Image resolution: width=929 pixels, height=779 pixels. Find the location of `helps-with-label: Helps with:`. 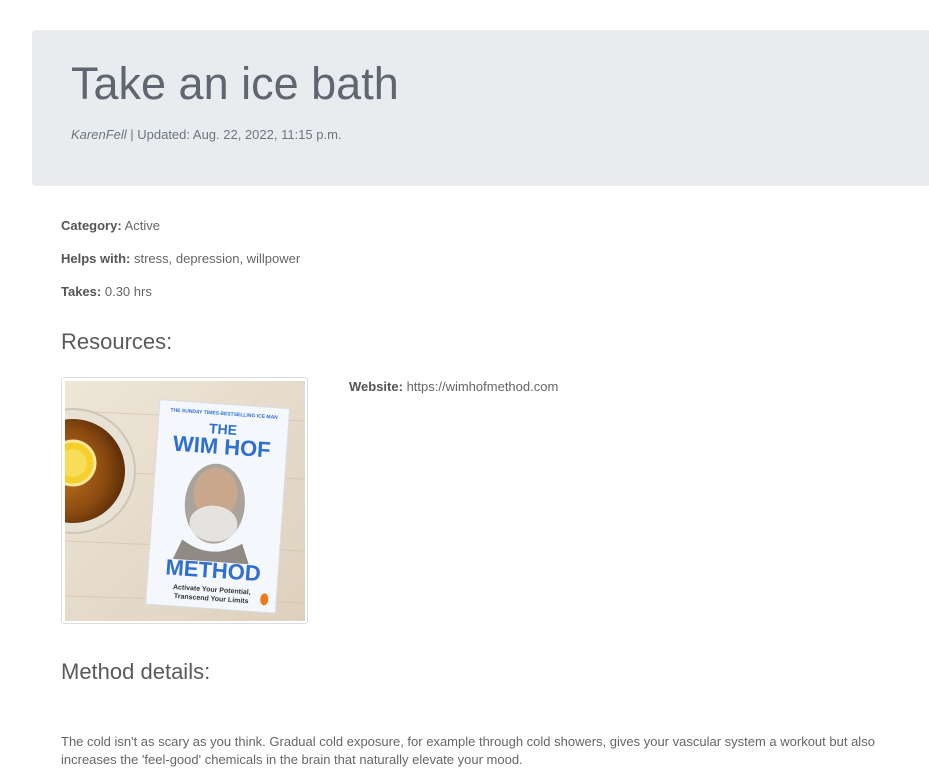

helps-with-label: Helps with: is located at coordinates (96, 258).